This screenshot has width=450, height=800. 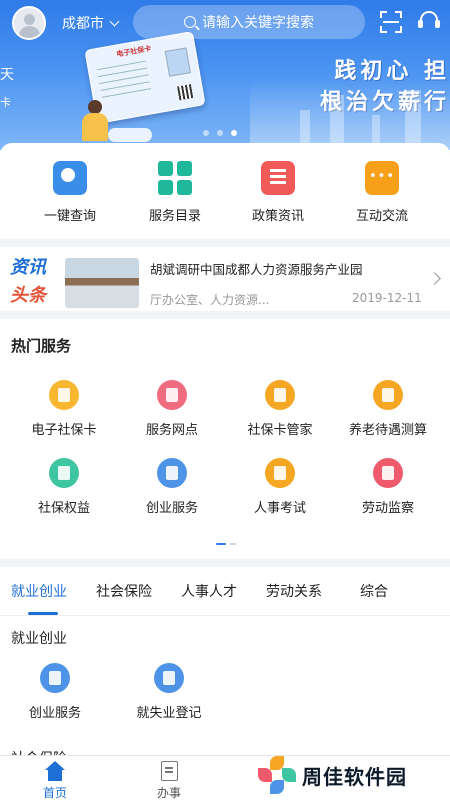 I want to click on location-icon, so click(x=172, y=395).